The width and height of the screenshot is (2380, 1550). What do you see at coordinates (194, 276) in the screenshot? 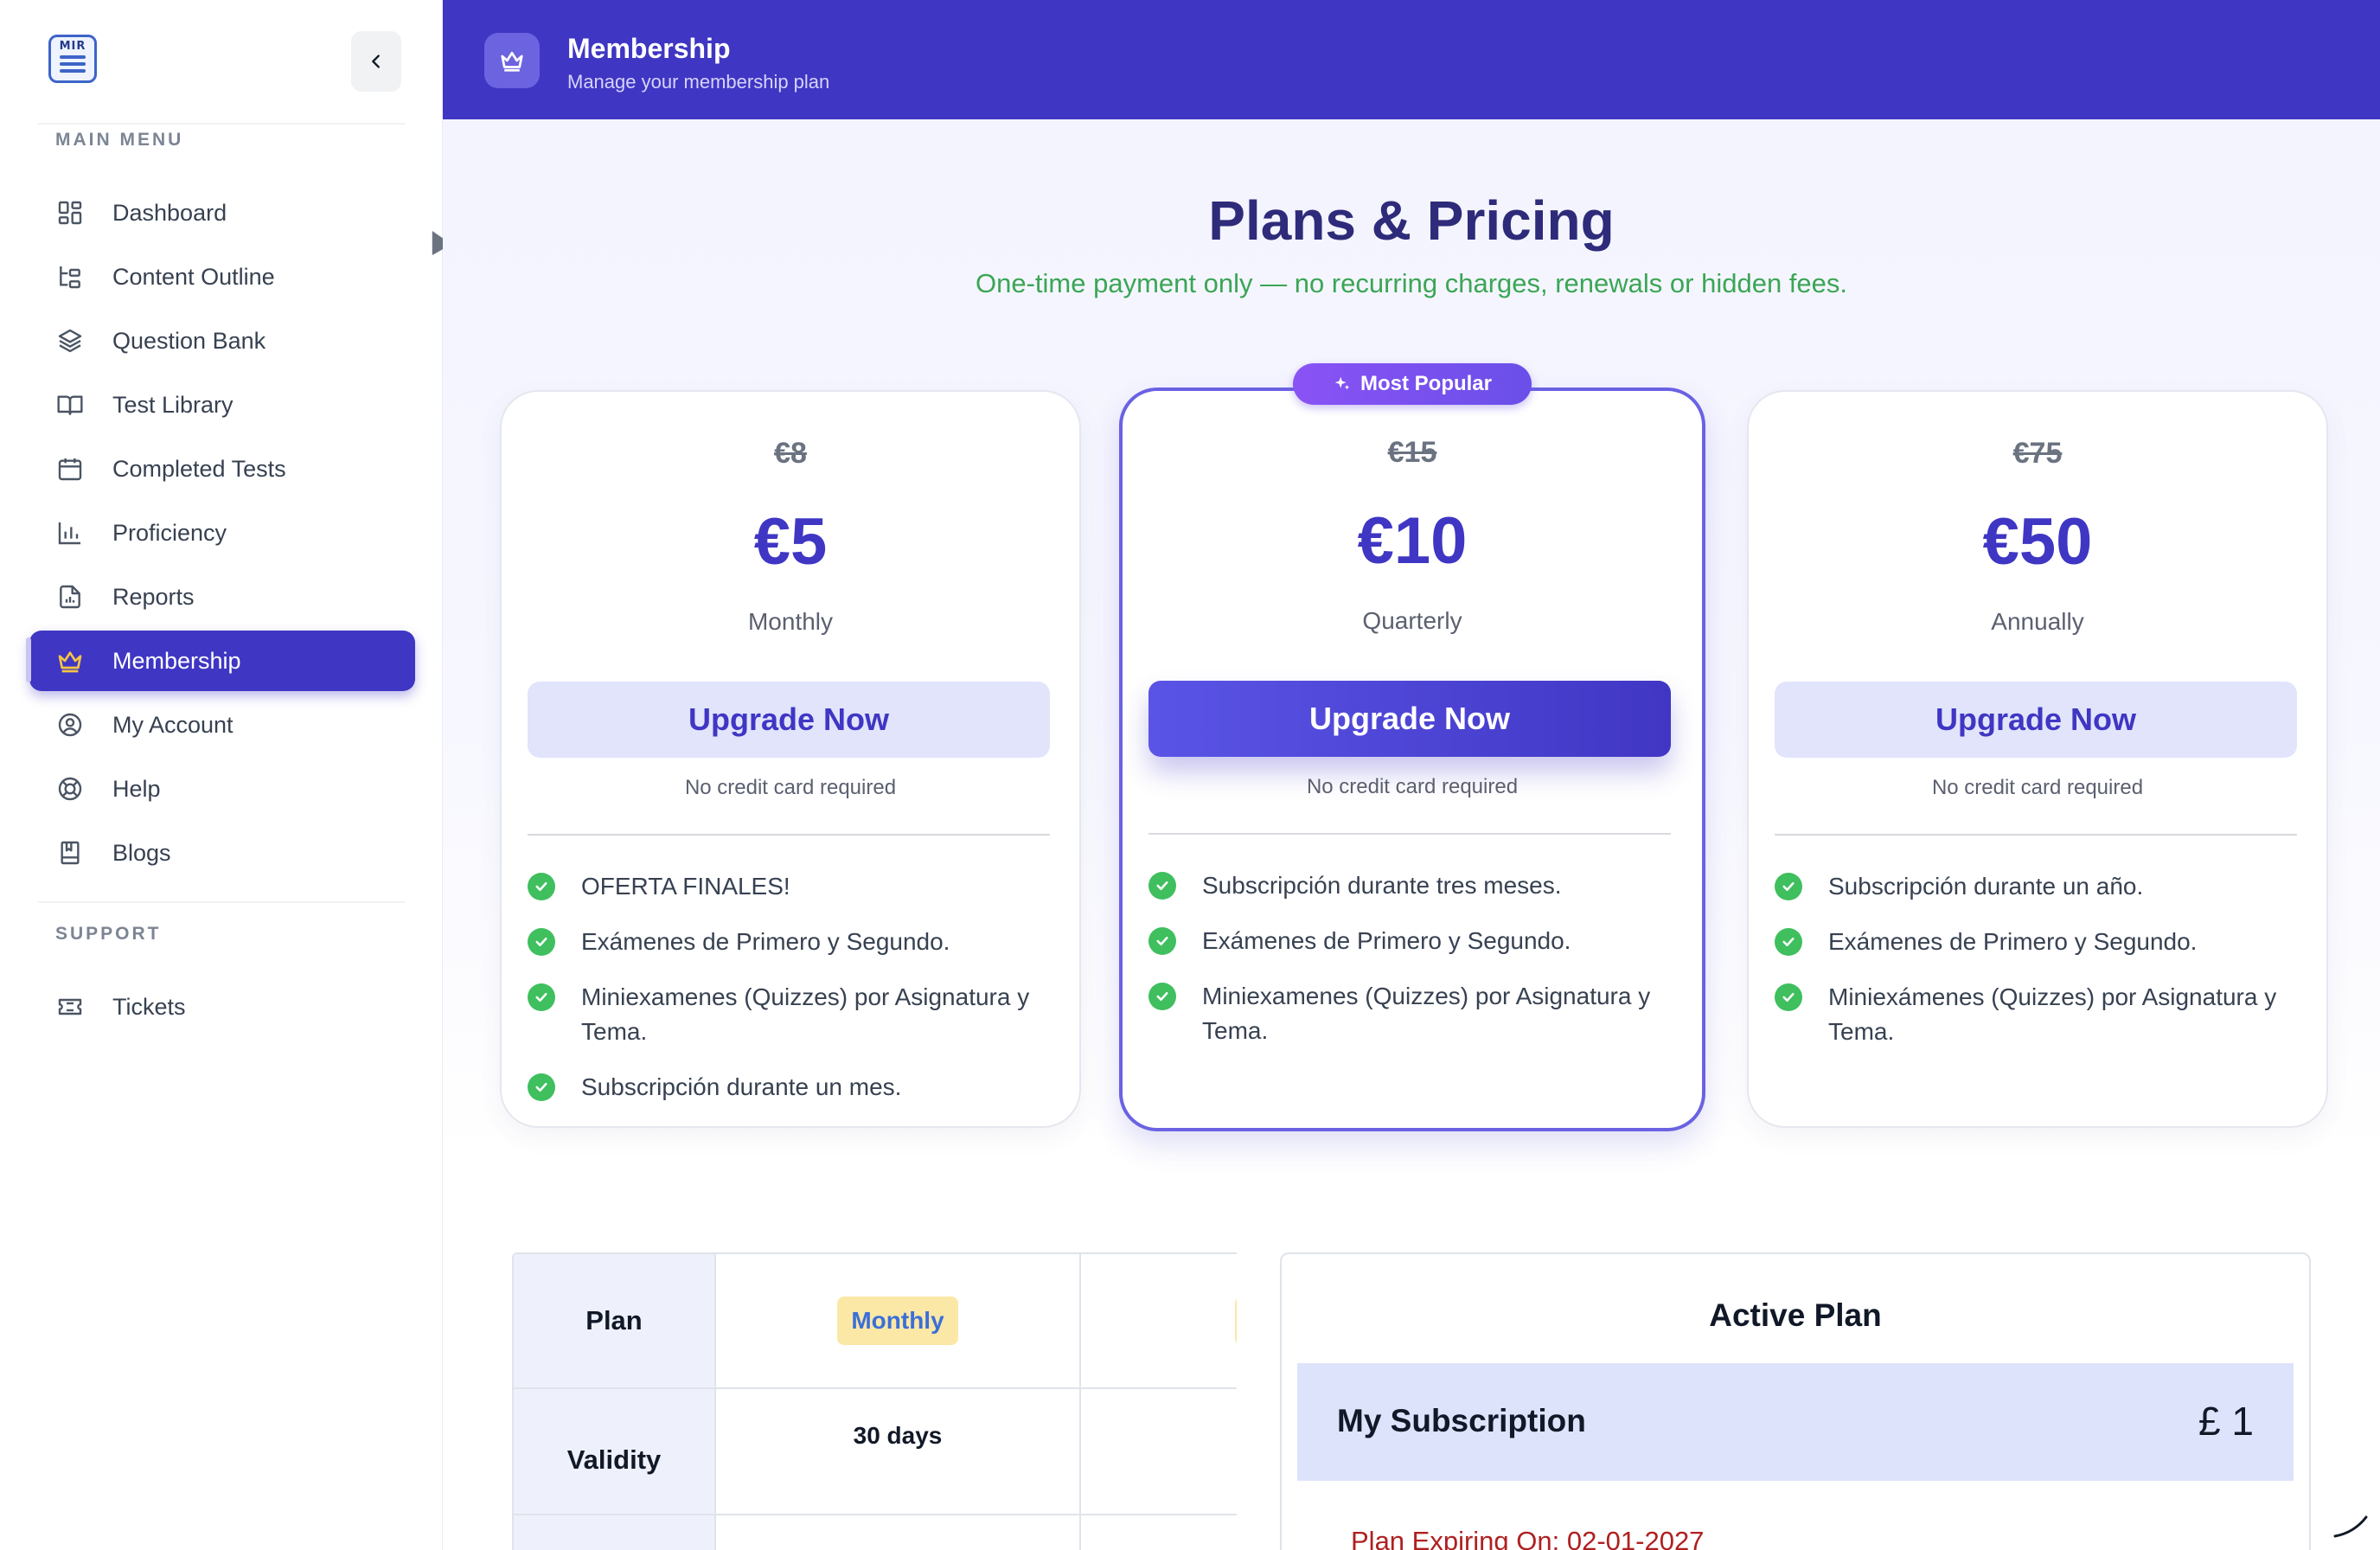
I see `sidebar-item-label: Content Outline` at bounding box center [194, 276].